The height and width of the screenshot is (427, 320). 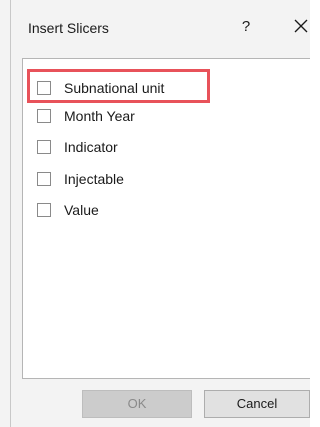 I want to click on field-item-value: Value, so click(x=68, y=210).